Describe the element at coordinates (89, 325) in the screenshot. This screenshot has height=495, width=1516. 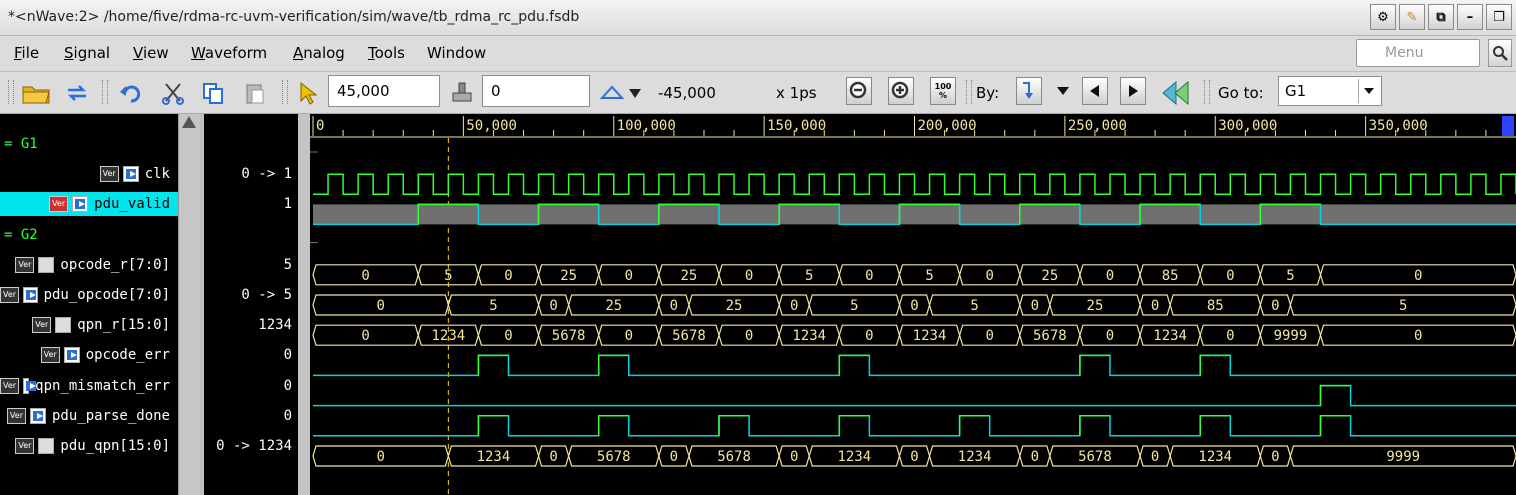
I see `signal-row: Ver qpn_r[15:0]` at that location.